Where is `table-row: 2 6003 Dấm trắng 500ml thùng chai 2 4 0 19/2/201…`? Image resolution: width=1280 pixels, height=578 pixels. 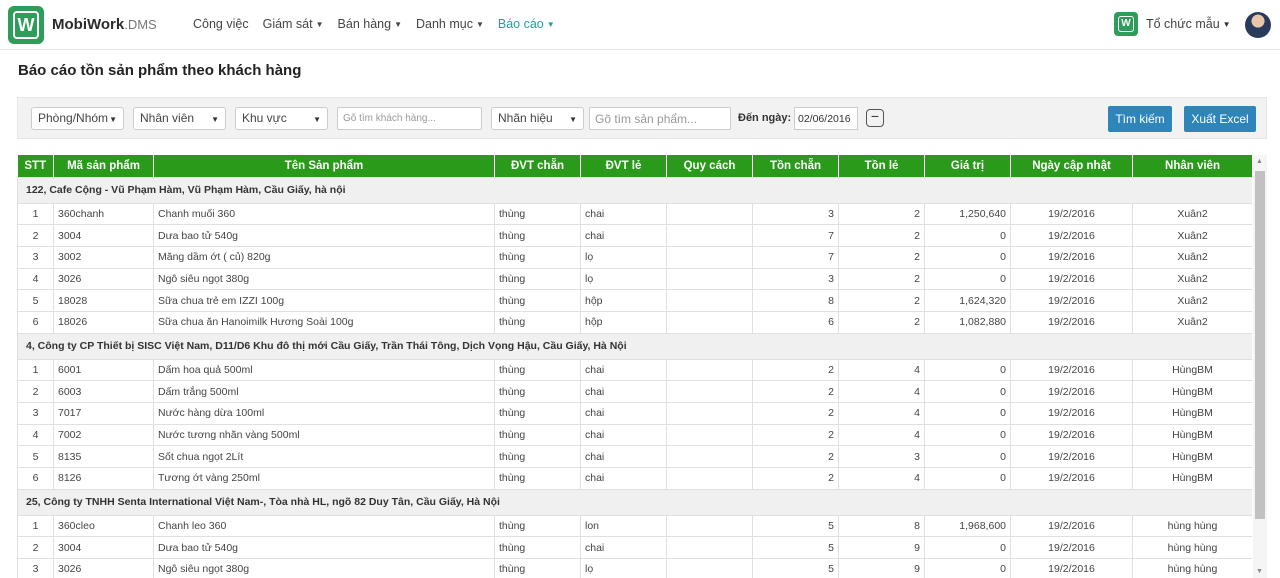 table-row: 2 6003 Dấm trắng 500ml thùng chai 2 4 0 19/2/201… is located at coordinates (634, 391).